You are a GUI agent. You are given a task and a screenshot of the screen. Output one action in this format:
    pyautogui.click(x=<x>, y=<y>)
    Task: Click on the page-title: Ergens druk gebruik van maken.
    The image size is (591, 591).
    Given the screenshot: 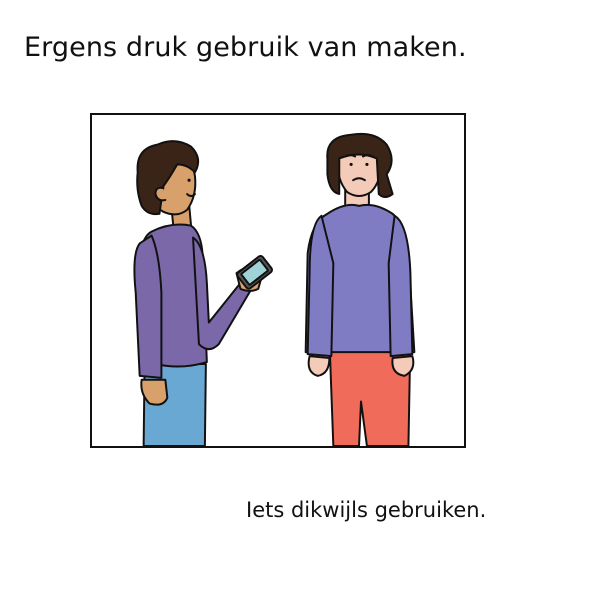 What is the action you would take?
    pyautogui.click(x=245, y=47)
    